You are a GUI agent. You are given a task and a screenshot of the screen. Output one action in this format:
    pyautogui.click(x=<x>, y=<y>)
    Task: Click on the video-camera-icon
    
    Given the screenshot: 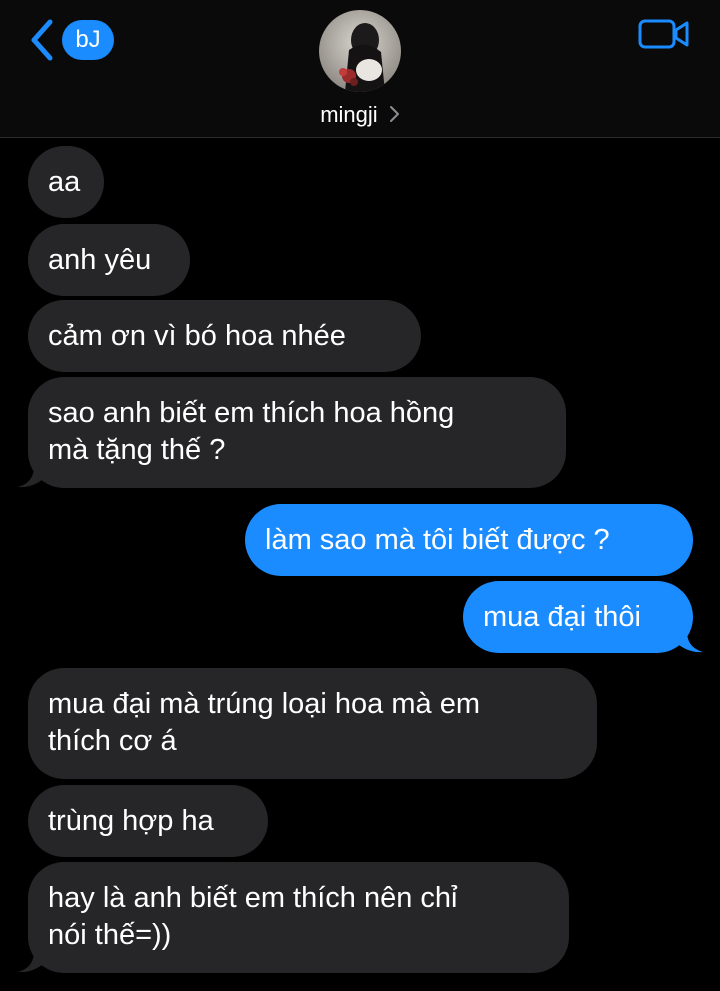 What is the action you would take?
    pyautogui.click(x=664, y=34)
    